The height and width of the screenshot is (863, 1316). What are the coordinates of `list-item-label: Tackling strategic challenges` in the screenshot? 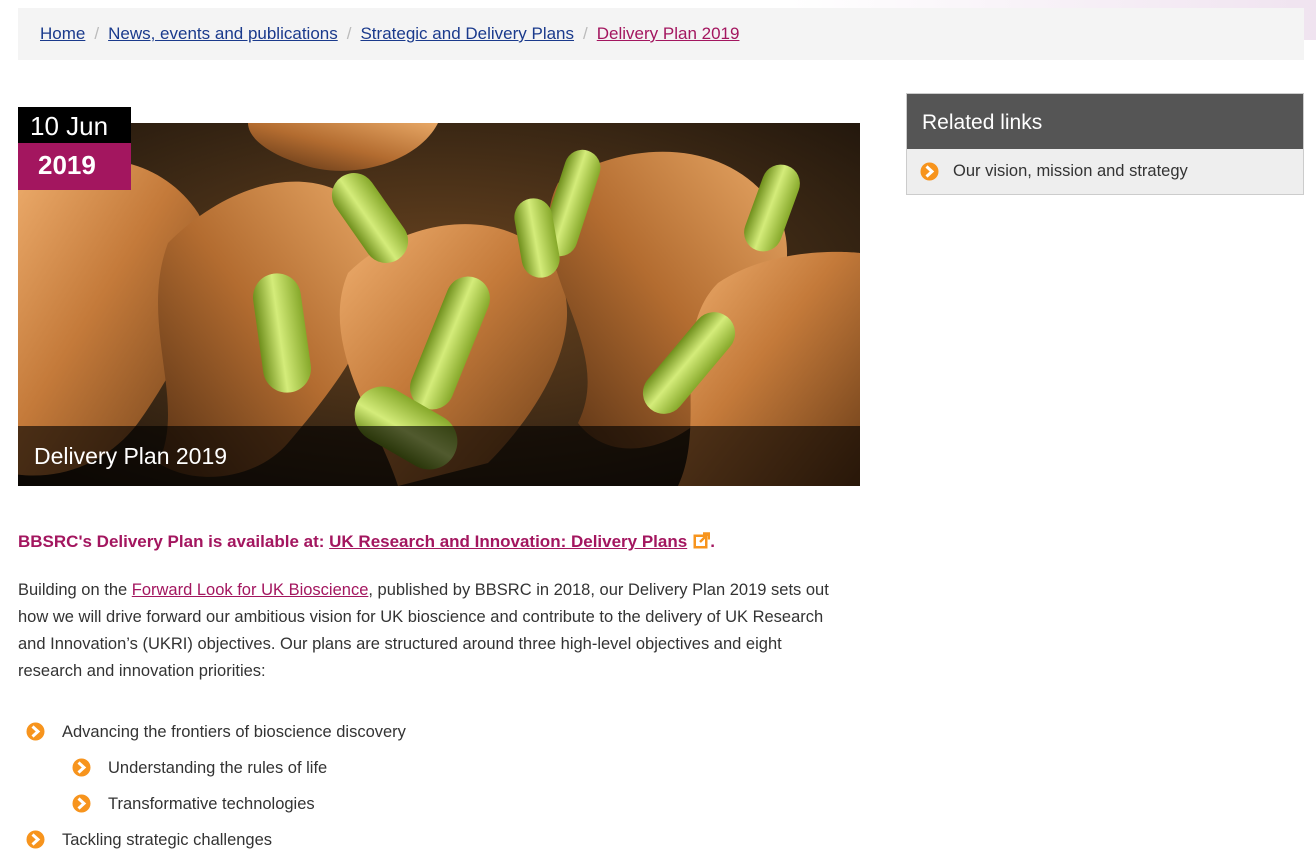 It's located at (167, 840).